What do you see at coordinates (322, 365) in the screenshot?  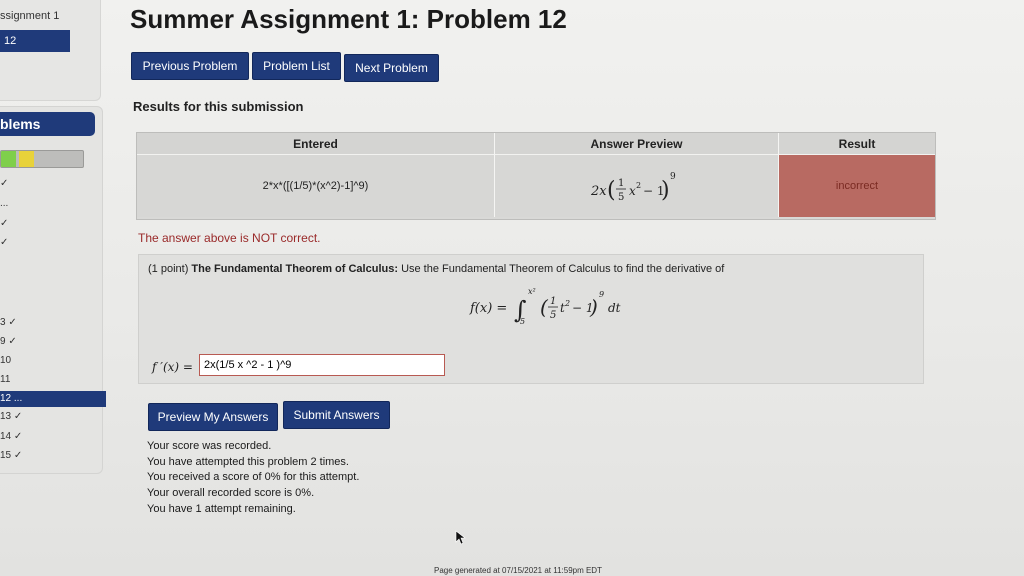 I see `answer-input` at bounding box center [322, 365].